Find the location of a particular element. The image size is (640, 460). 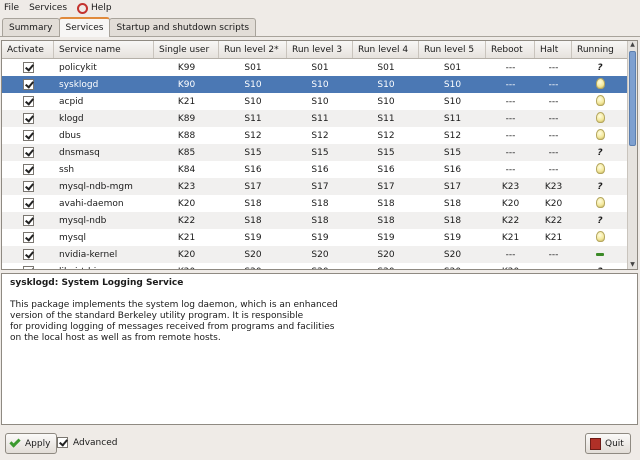

running-cell: ? is located at coordinates (600, 68).